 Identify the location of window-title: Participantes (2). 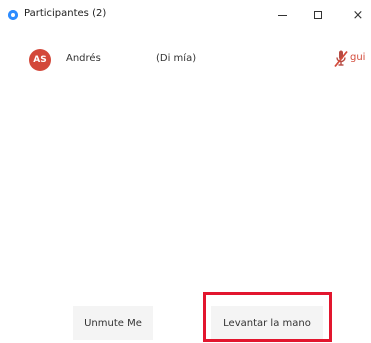
(65, 13).